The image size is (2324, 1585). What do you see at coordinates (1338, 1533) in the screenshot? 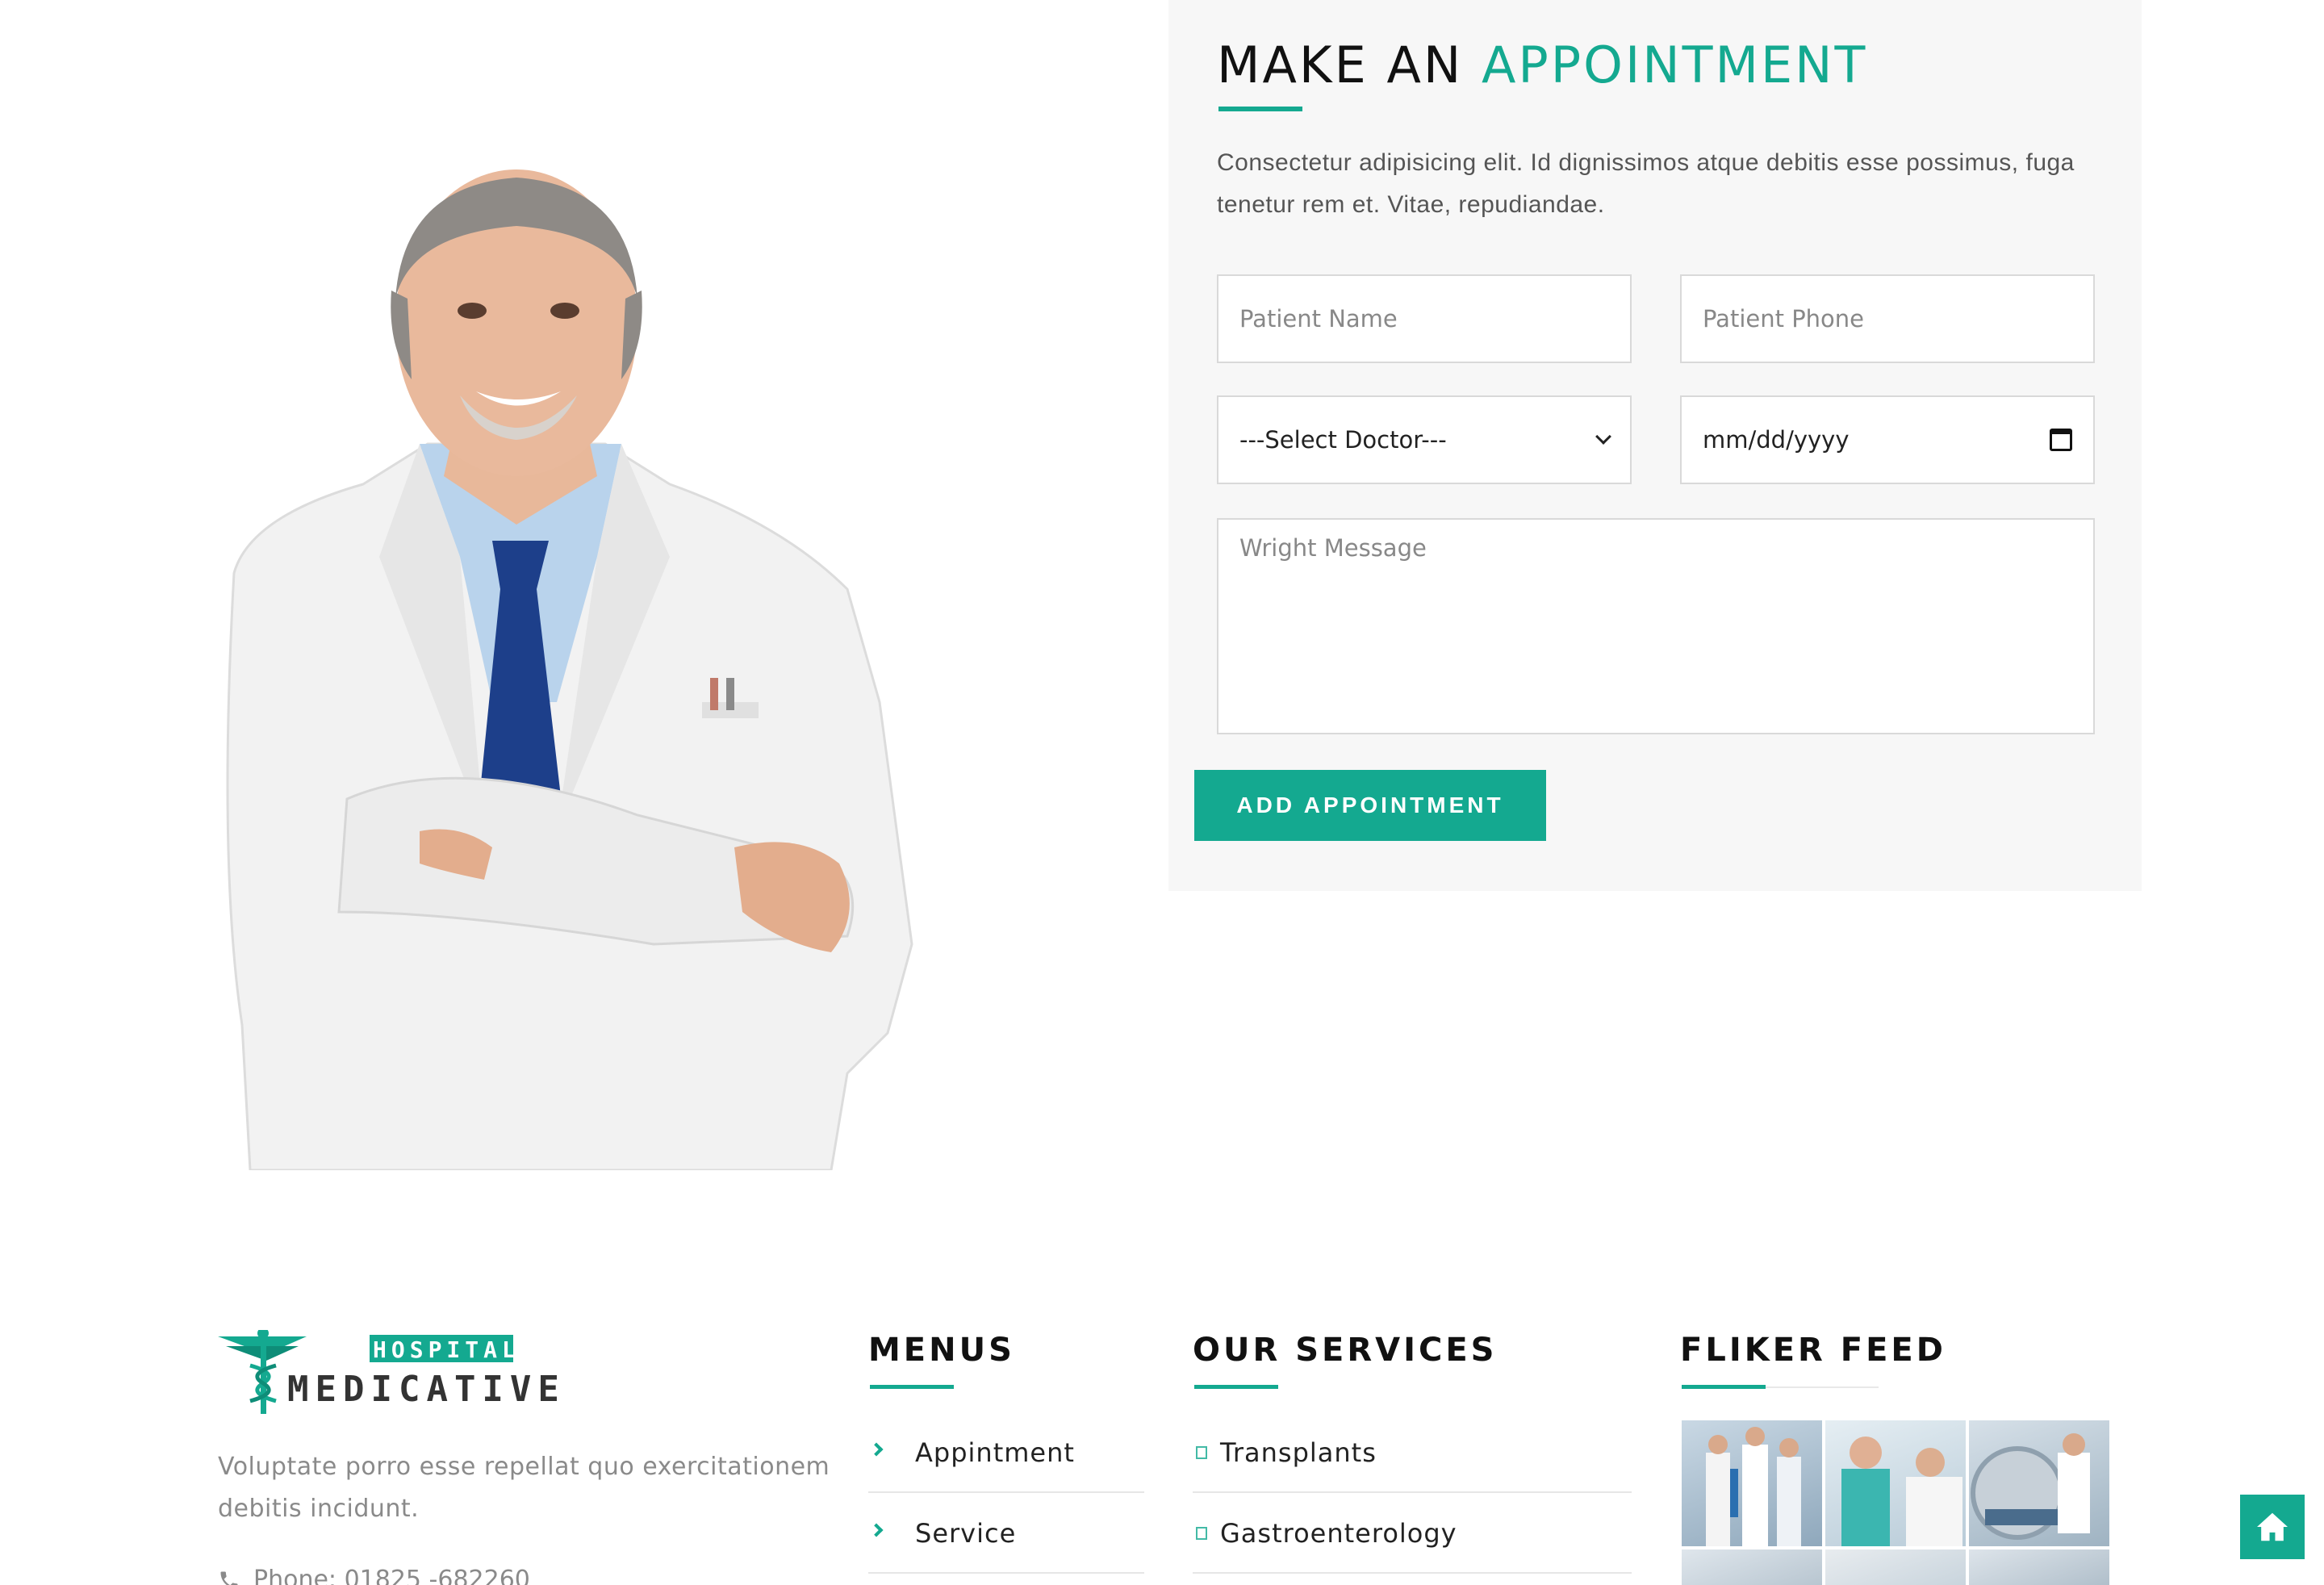
I see `service-item-label: Gastroenterology` at bounding box center [1338, 1533].